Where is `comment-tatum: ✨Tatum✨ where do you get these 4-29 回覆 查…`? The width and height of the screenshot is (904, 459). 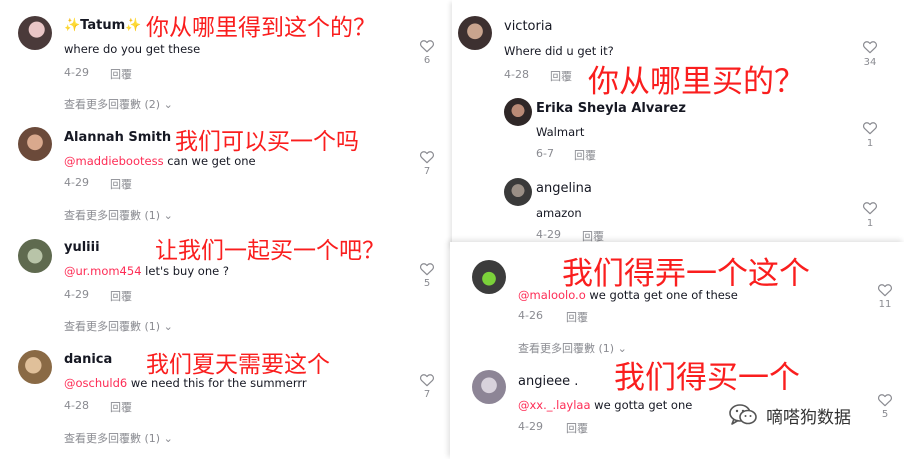
comment-tatum: ✨Tatum✨ where do you get these 4-29 回覆 查… is located at coordinates (226, 57).